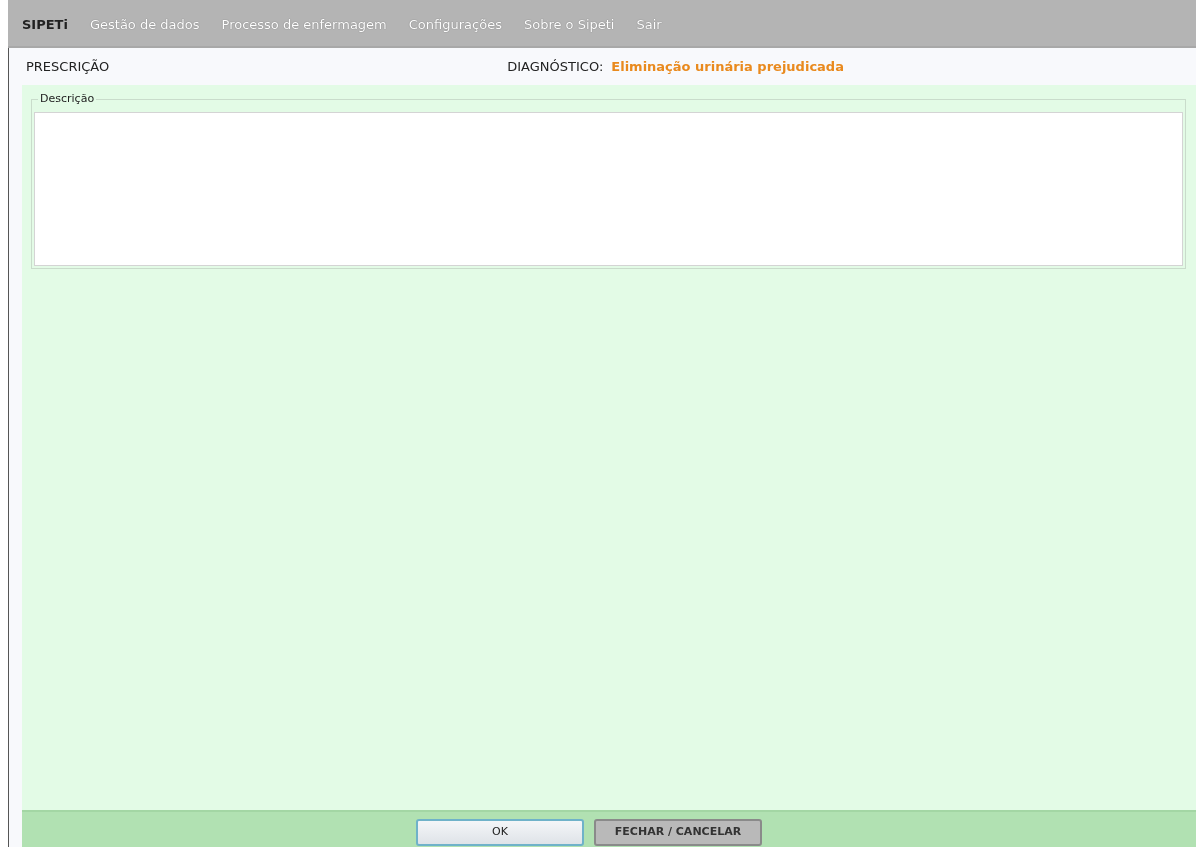 The width and height of the screenshot is (1196, 847). What do you see at coordinates (555, 66) in the screenshot?
I see `diagnosis-label: DIAGNÓSTICO:` at bounding box center [555, 66].